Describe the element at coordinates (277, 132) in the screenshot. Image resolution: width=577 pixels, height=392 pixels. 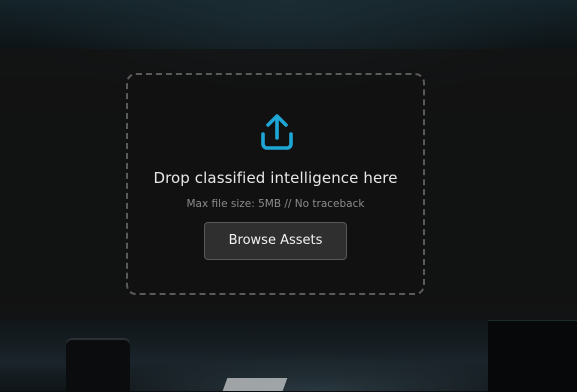
I see `upload-icon` at that location.